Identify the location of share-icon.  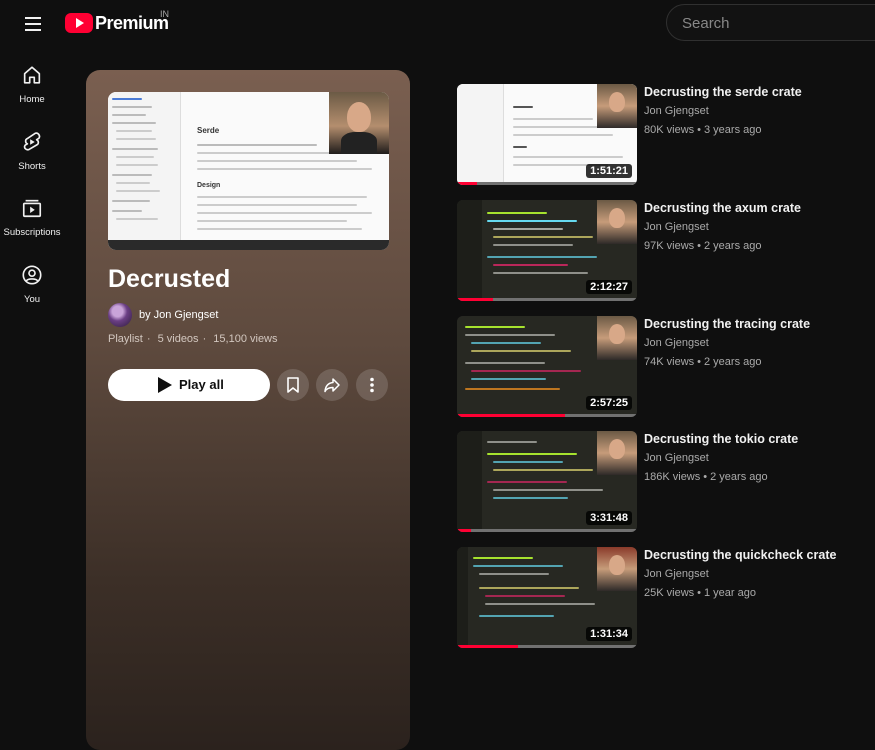
(332, 385).